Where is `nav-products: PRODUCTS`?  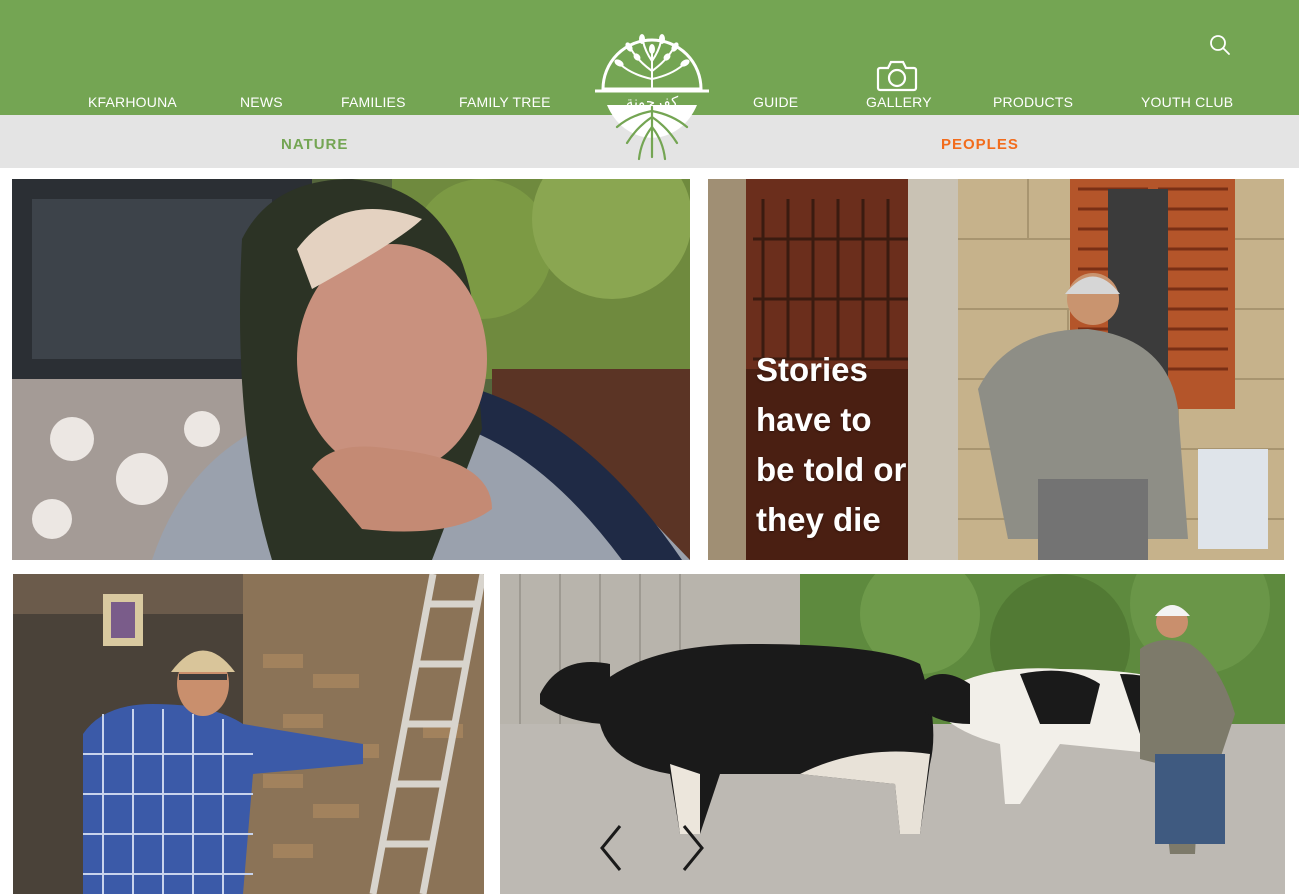 nav-products: PRODUCTS is located at coordinates (1033, 102).